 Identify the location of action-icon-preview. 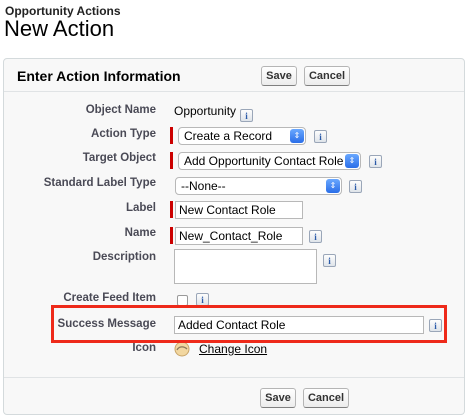
(182, 349).